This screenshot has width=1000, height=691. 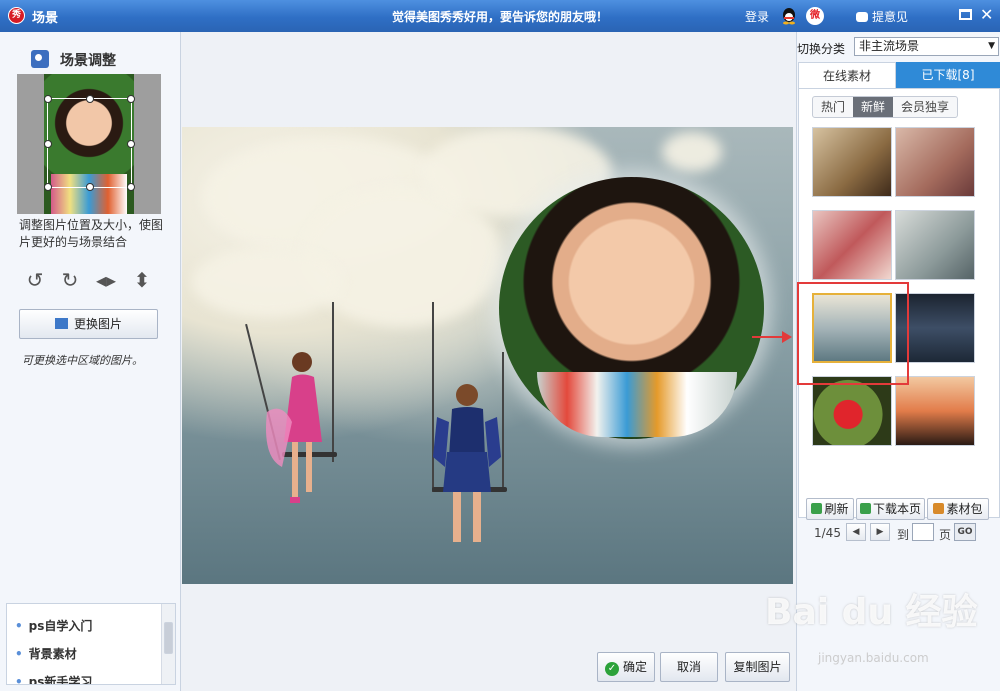 I want to click on panel-title: 场景调整, so click(x=88, y=61).